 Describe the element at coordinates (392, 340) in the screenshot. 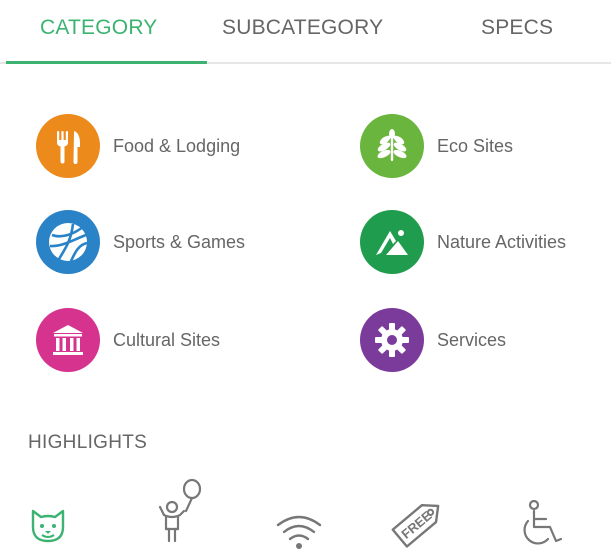

I see `gear-icon` at that location.